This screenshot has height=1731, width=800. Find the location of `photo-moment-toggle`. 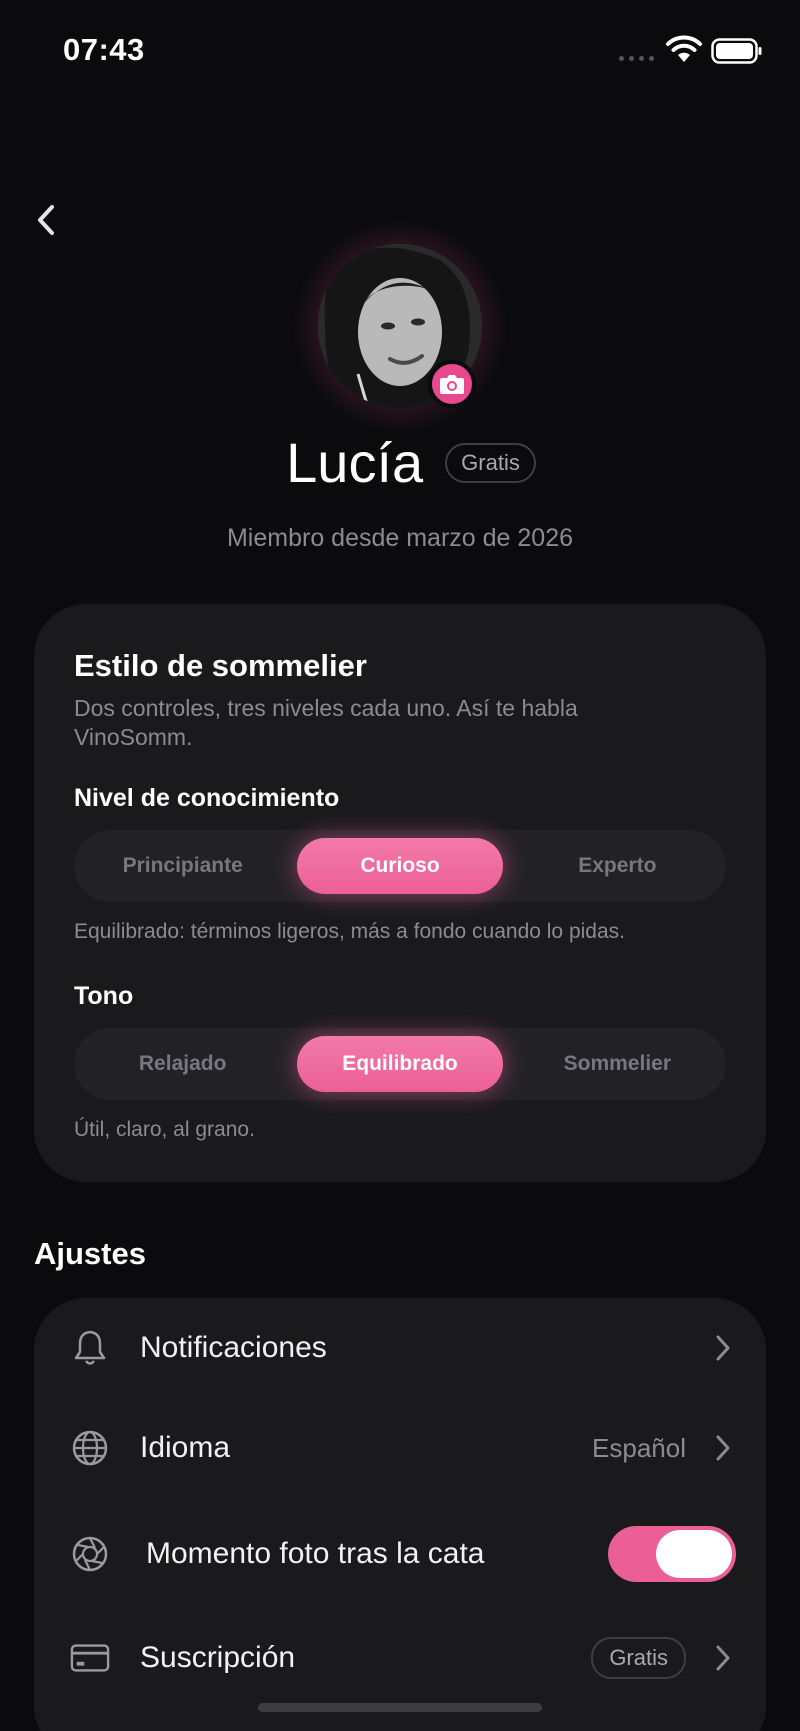

photo-moment-toggle is located at coordinates (672, 1554).